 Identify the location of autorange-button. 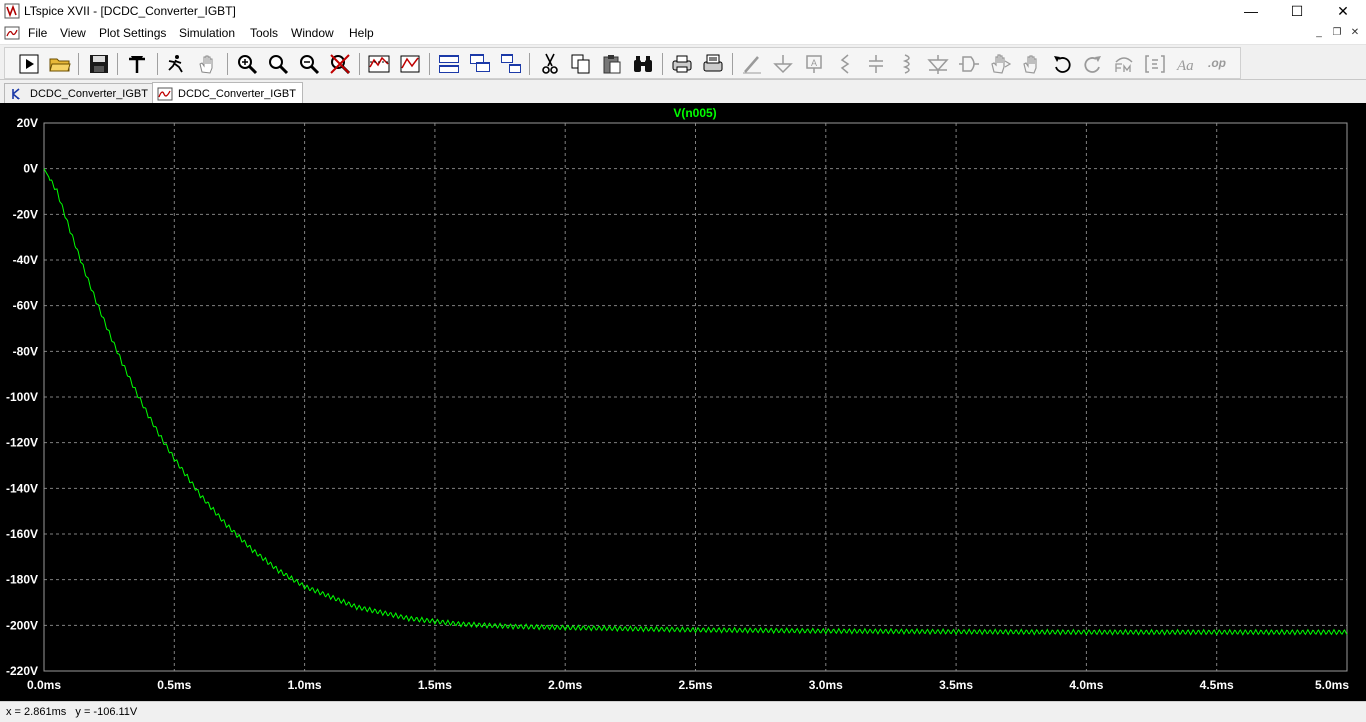
(379, 64).